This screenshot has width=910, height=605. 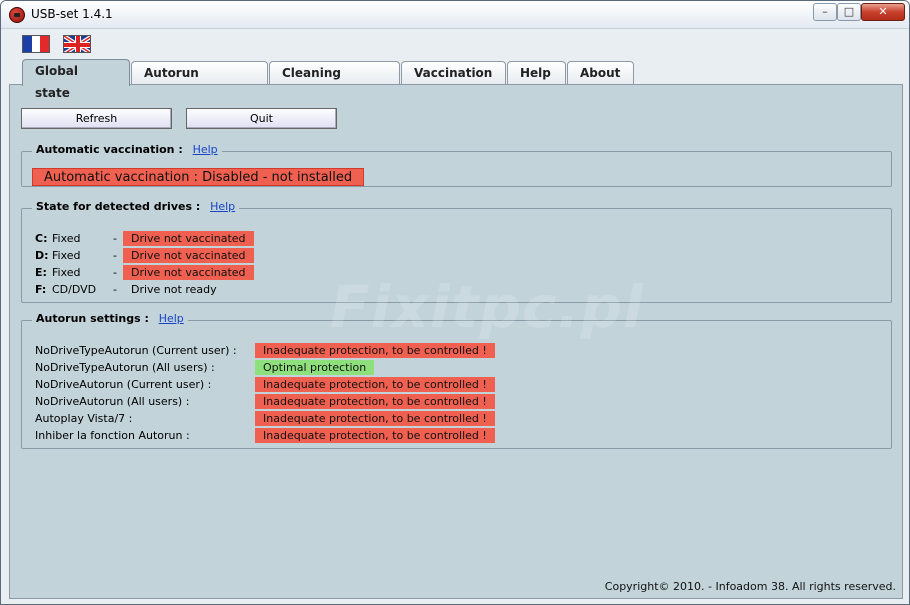 I want to click on tab-help: Help, so click(x=536, y=73).